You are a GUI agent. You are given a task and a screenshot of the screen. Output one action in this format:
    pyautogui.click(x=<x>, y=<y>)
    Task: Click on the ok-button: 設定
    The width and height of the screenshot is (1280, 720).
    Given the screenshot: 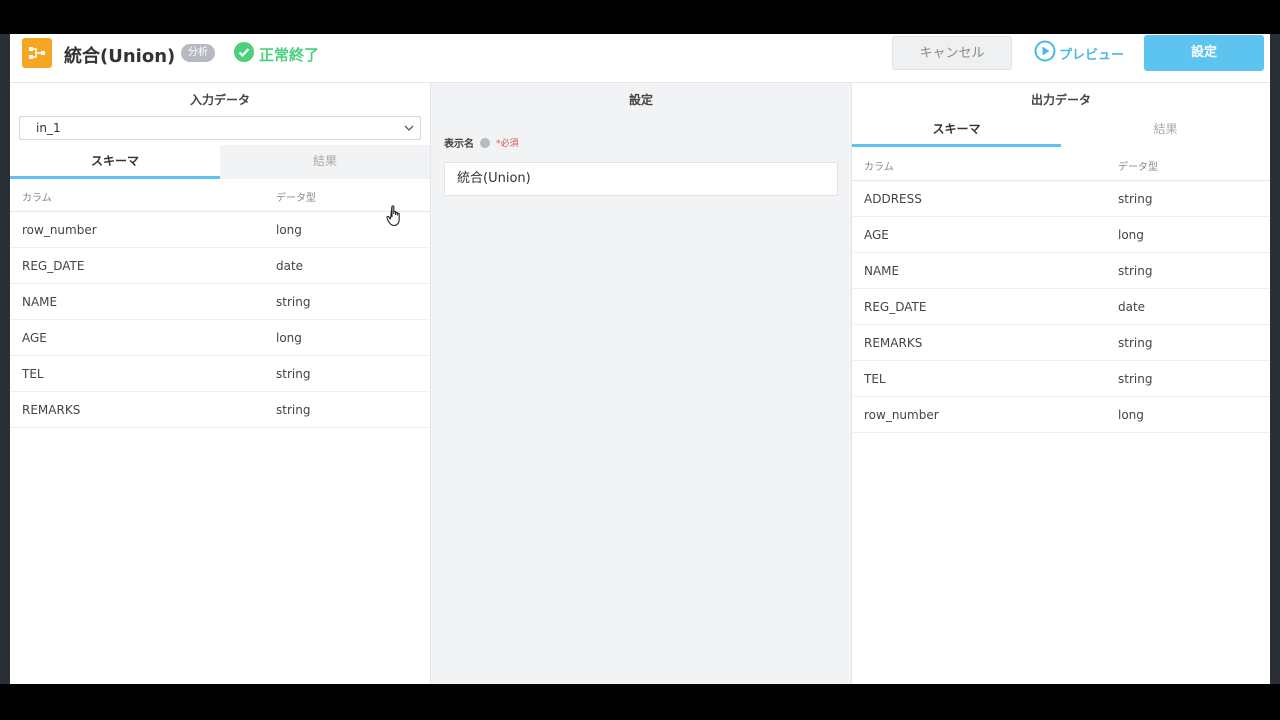 What is the action you would take?
    pyautogui.click(x=1204, y=53)
    